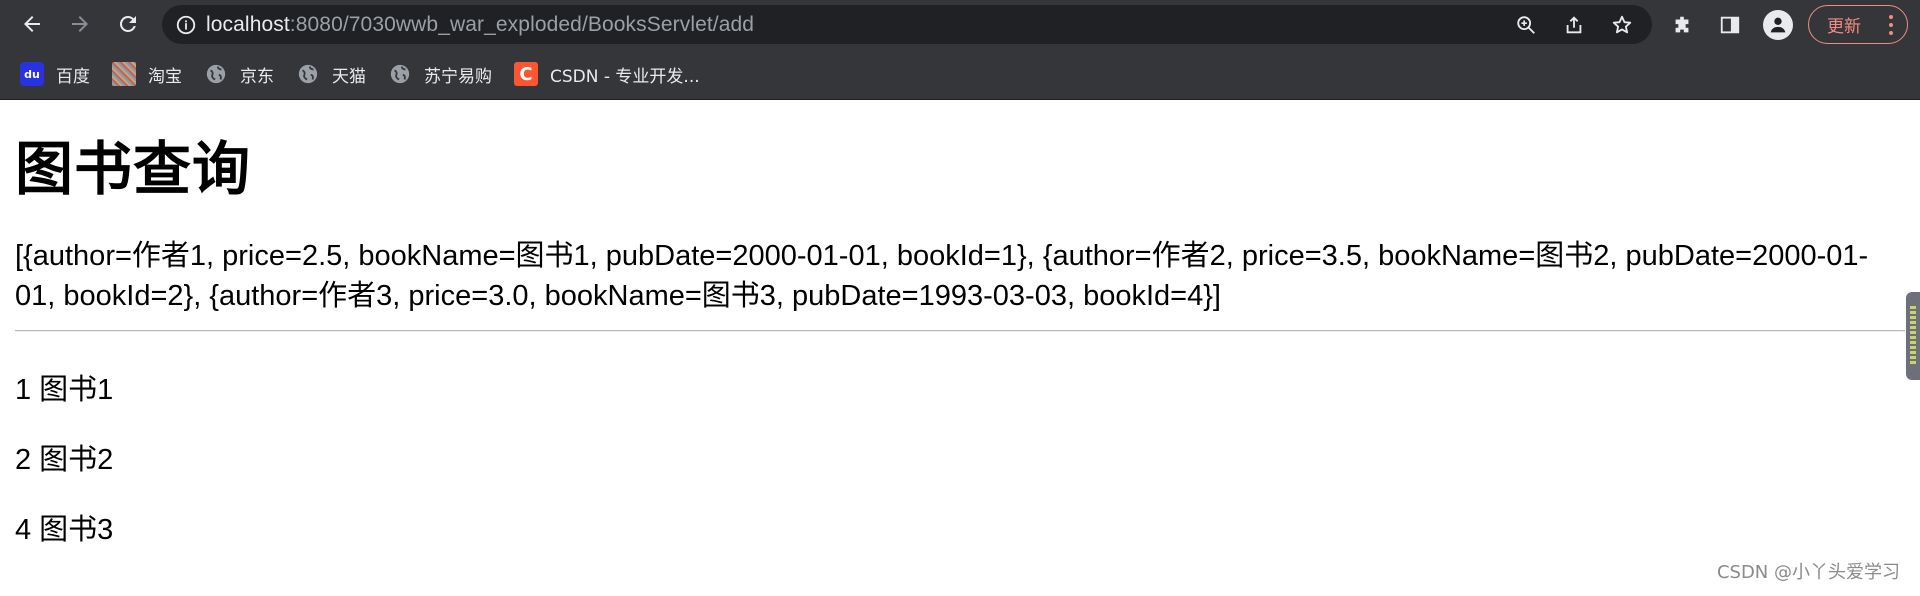 The height and width of the screenshot is (596, 1920). What do you see at coordinates (165, 76) in the screenshot?
I see `bookmark-label: 淘宝` at bounding box center [165, 76].